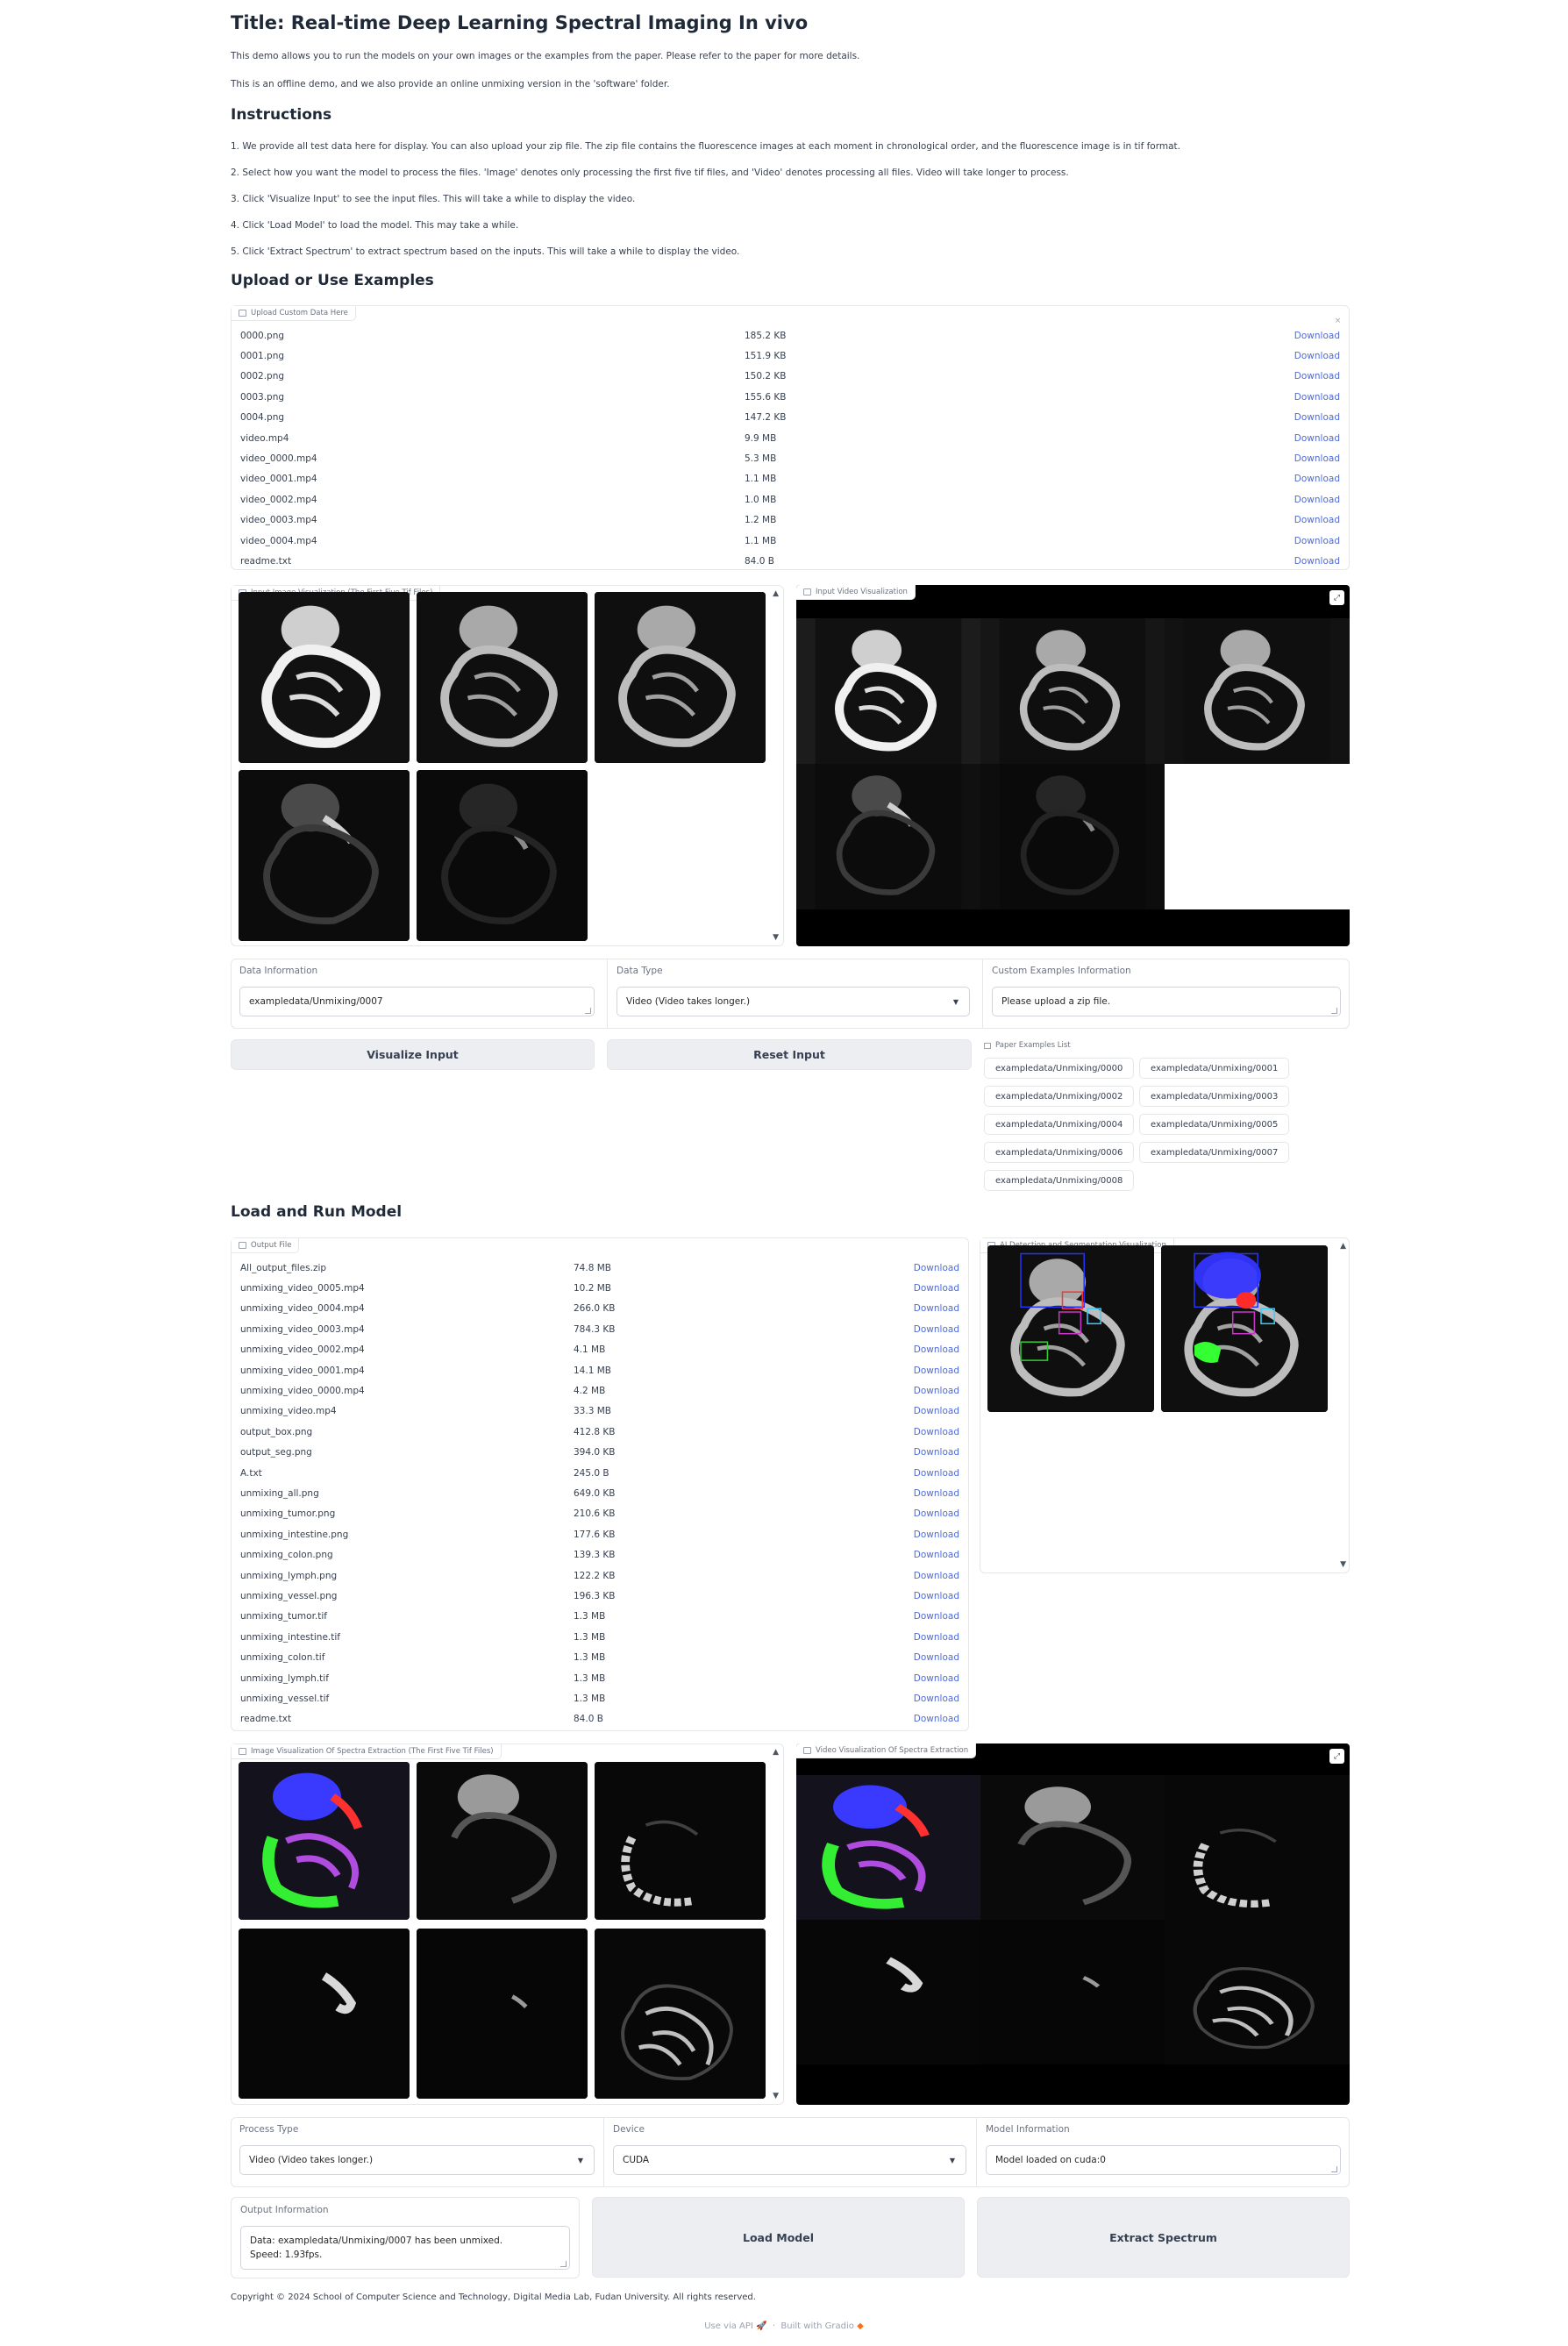 The width and height of the screenshot is (1568, 2346). I want to click on input-video-player: Input Video Visualization ⤢, so click(1073, 765).